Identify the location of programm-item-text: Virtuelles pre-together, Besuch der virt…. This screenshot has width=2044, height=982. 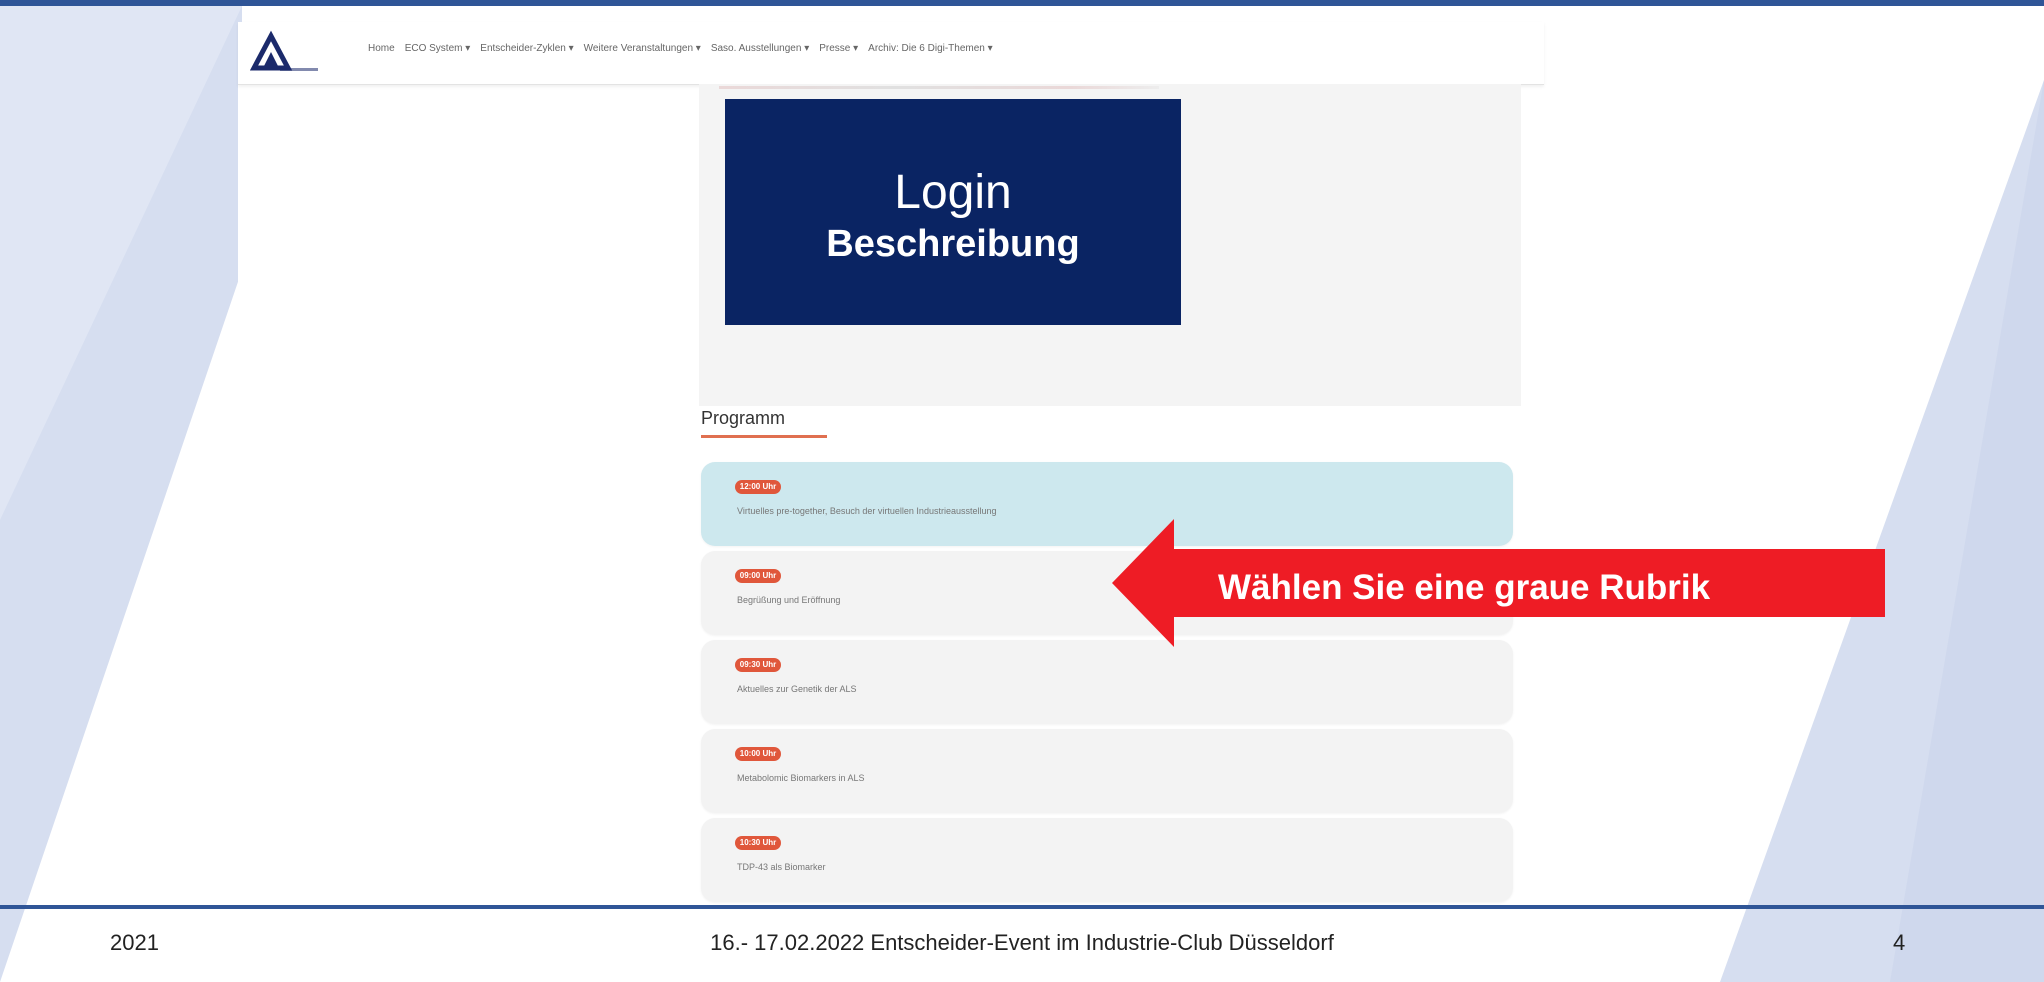
(867, 511).